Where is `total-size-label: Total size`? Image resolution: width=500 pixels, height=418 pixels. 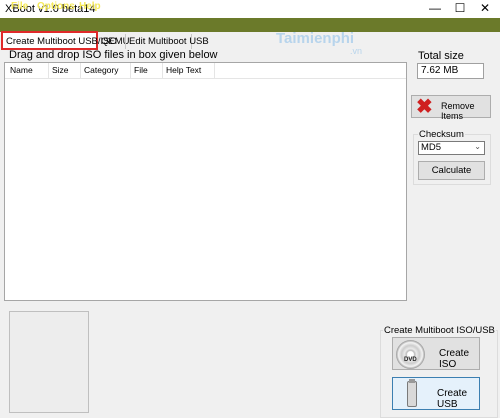
total-size-label: Total size is located at coordinates (441, 56).